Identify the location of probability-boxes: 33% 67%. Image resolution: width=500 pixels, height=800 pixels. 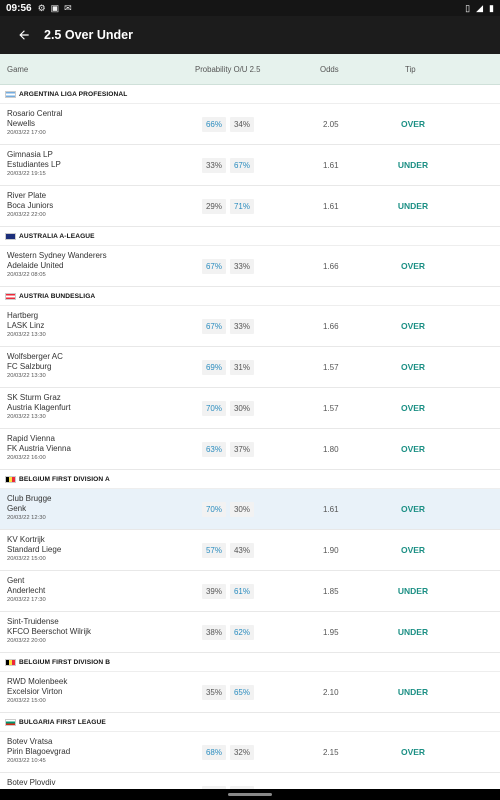
(228, 165).